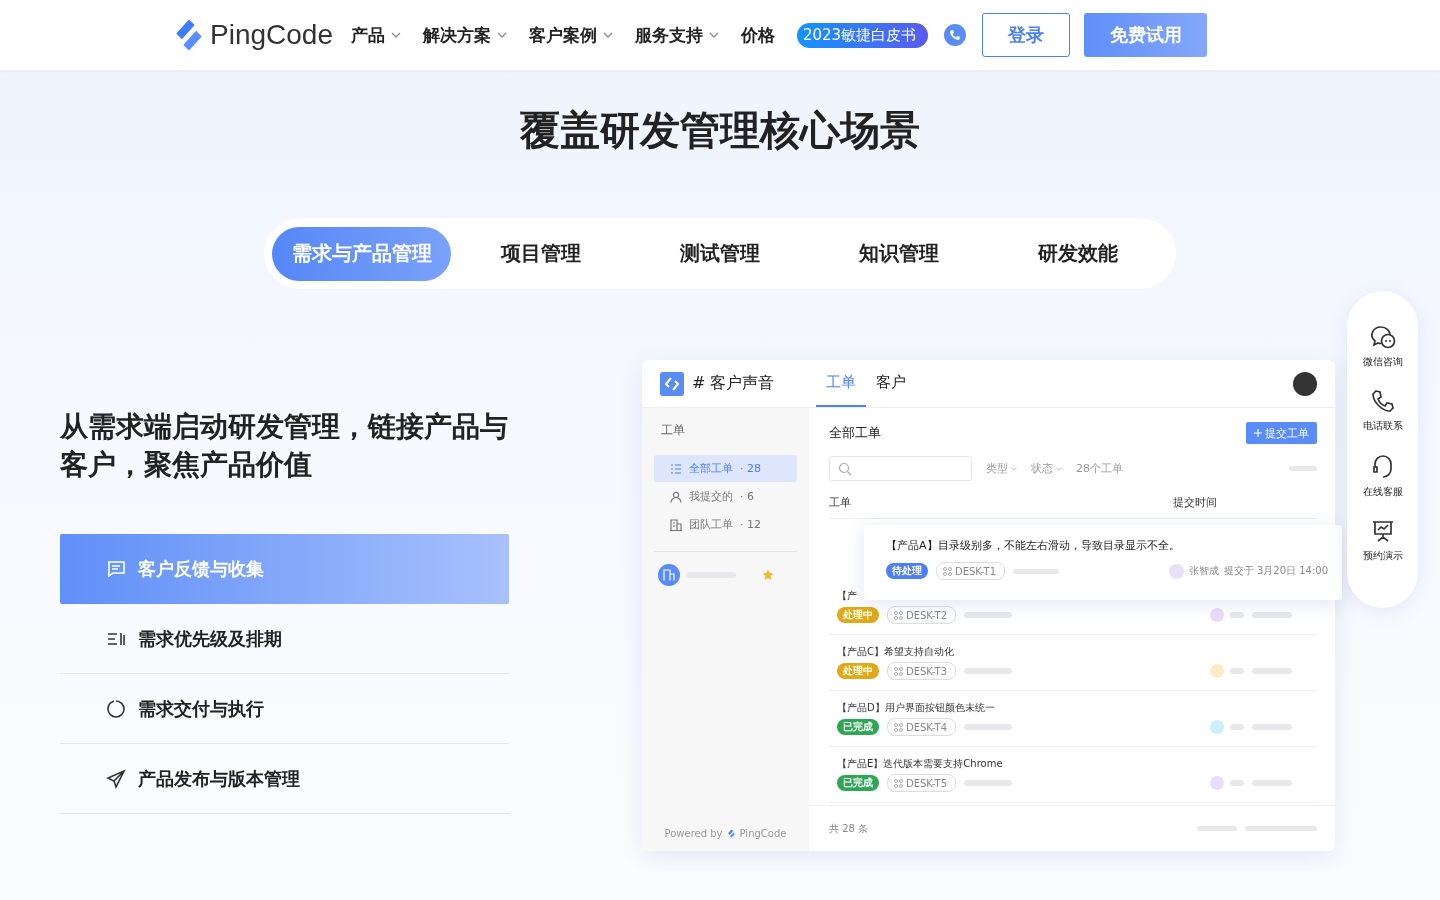 The image size is (1440, 900). I want to click on feature-item: 需求交付与执行, so click(284, 709).